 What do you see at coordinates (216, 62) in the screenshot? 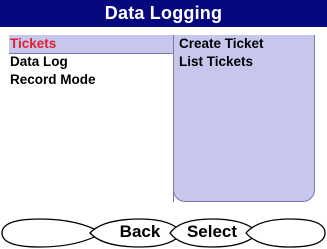
I see `submenu-item-list-tickets: List Tickets` at bounding box center [216, 62].